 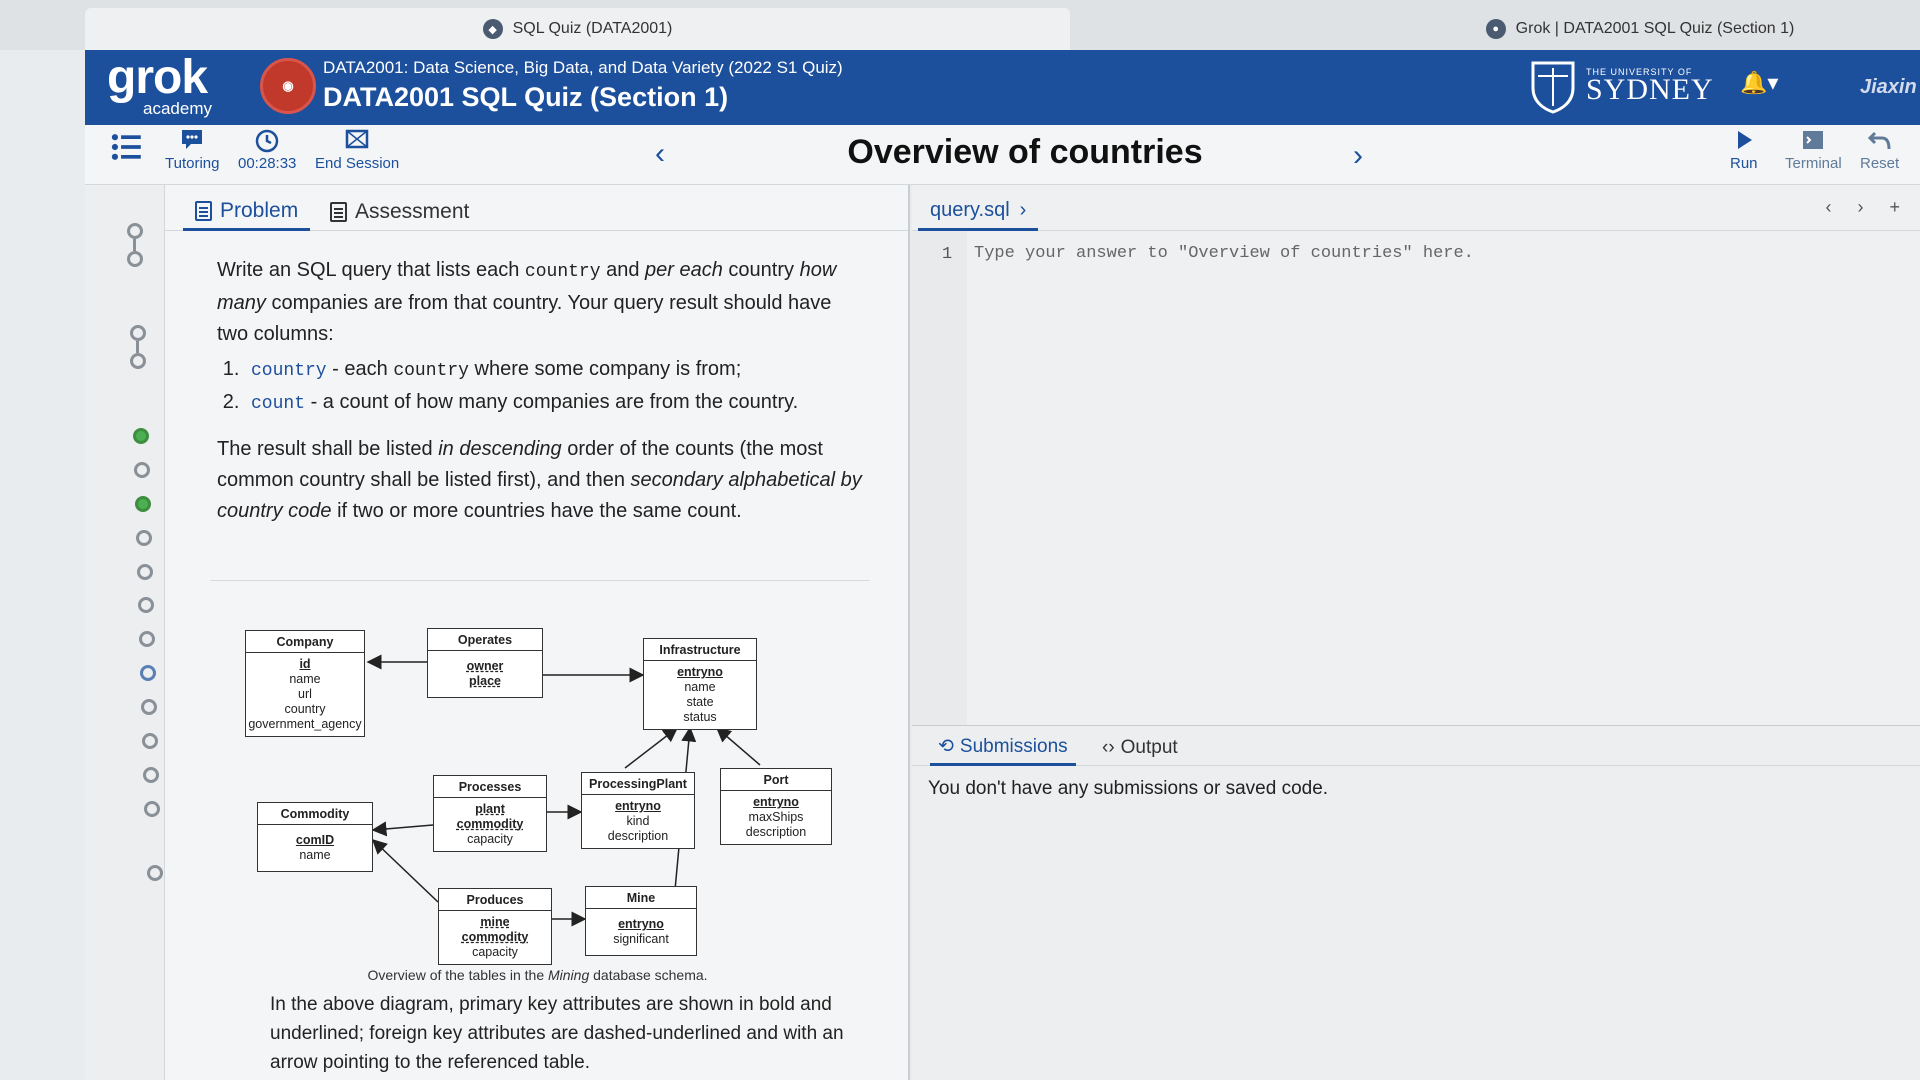 What do you see at coordinates (1828, 207) in the screenshot?
I see `chevron-left-icon: ‹` at bounding box center [1828, 207].